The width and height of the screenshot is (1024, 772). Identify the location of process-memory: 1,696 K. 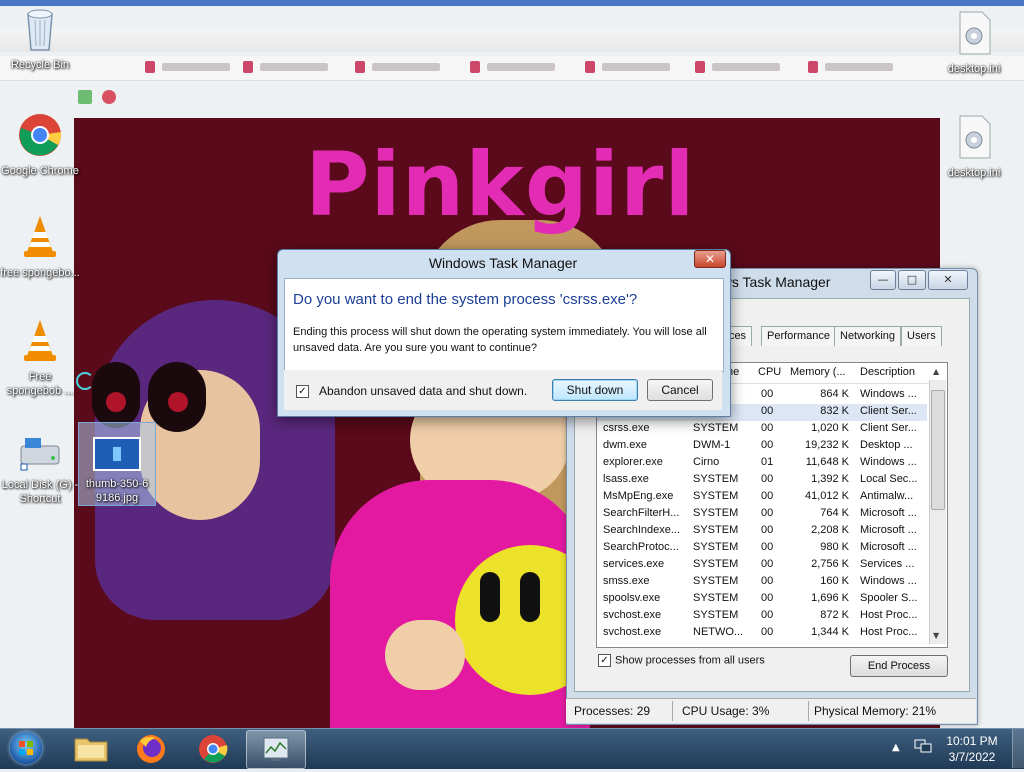
(830, 598).